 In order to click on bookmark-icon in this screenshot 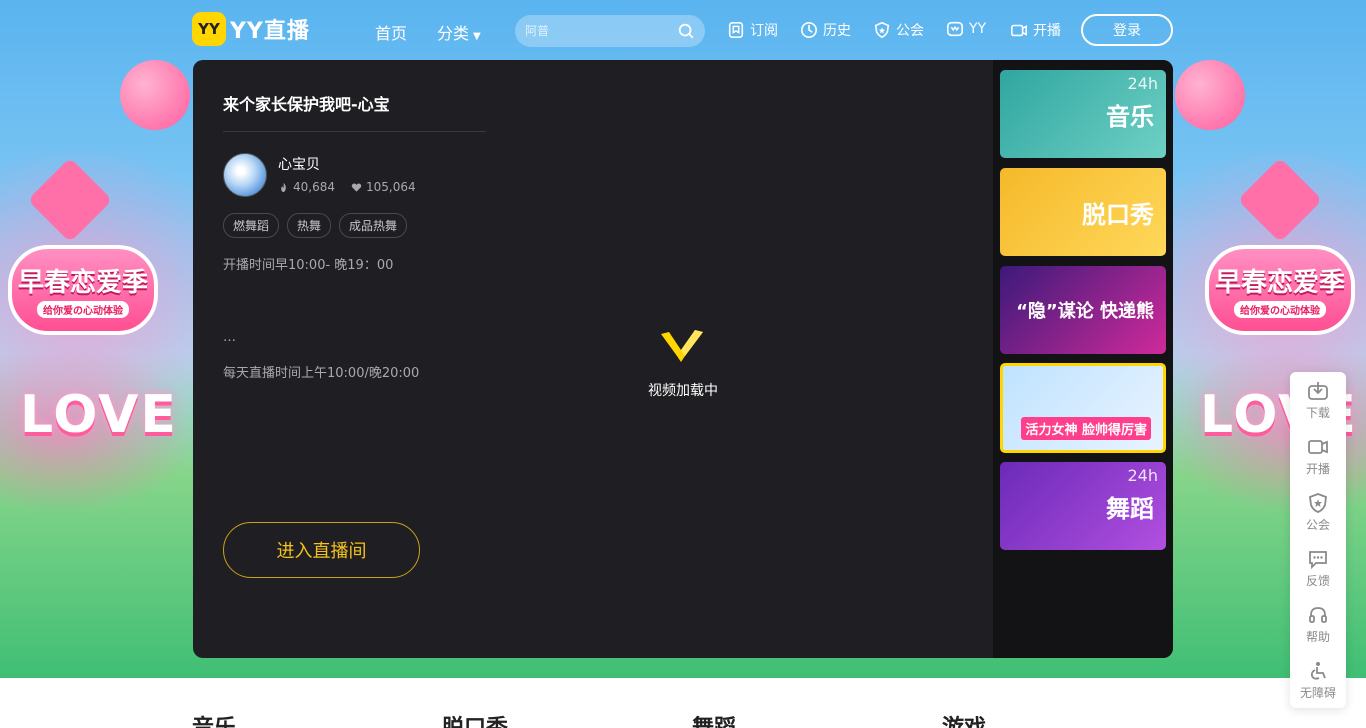, I will do `click(736, 30)`.